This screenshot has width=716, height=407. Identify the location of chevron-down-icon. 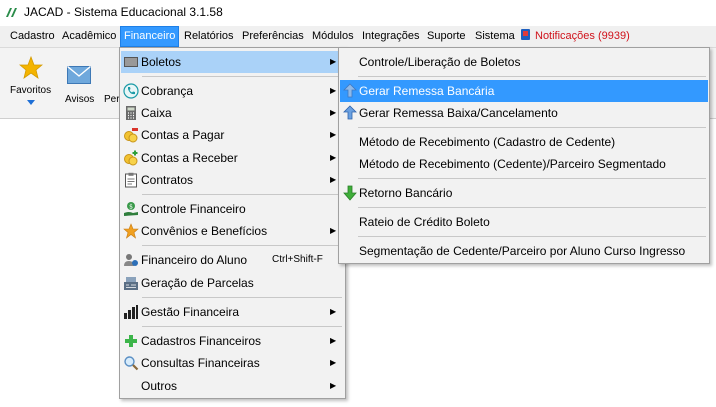
(31, 102).